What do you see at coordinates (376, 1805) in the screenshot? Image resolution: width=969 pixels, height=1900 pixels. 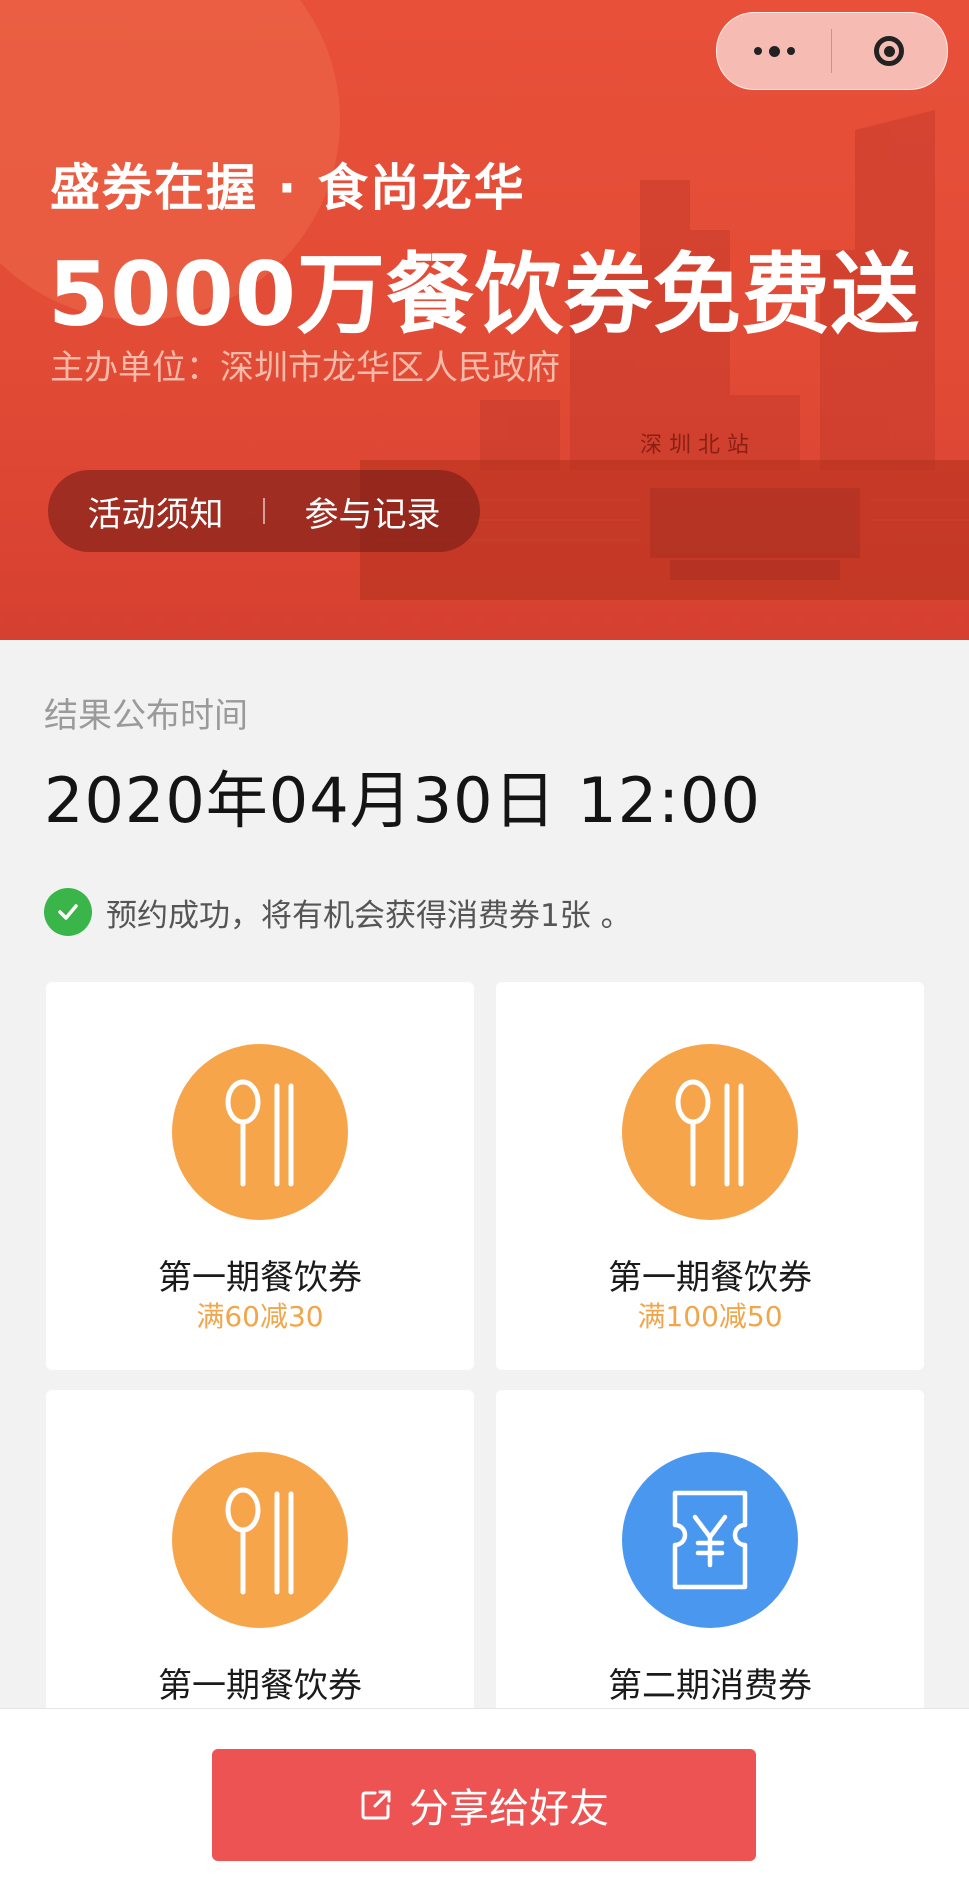 I see `share-out-icon` at bounding box center [376, 1805].